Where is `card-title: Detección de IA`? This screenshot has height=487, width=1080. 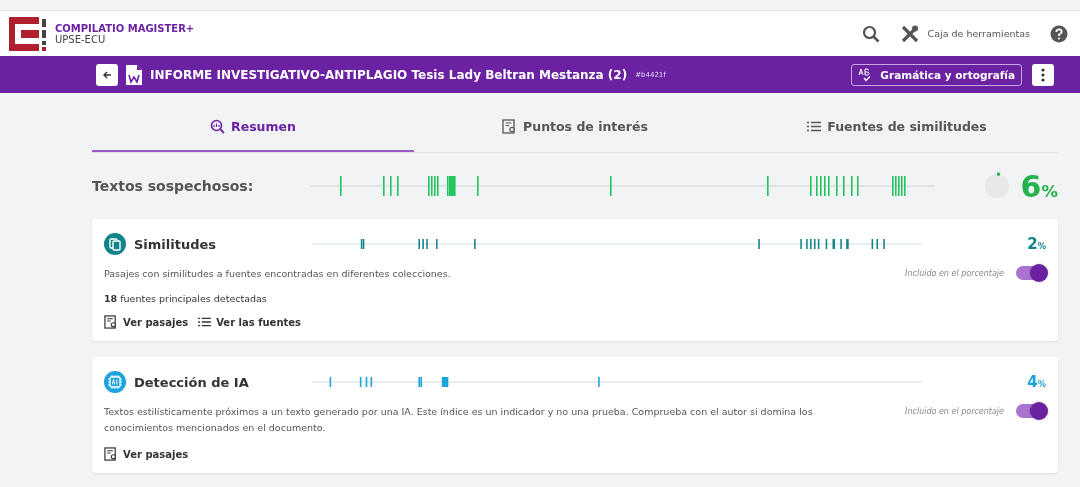
card-title: Detección de IA is located at coordinates (191, 382).